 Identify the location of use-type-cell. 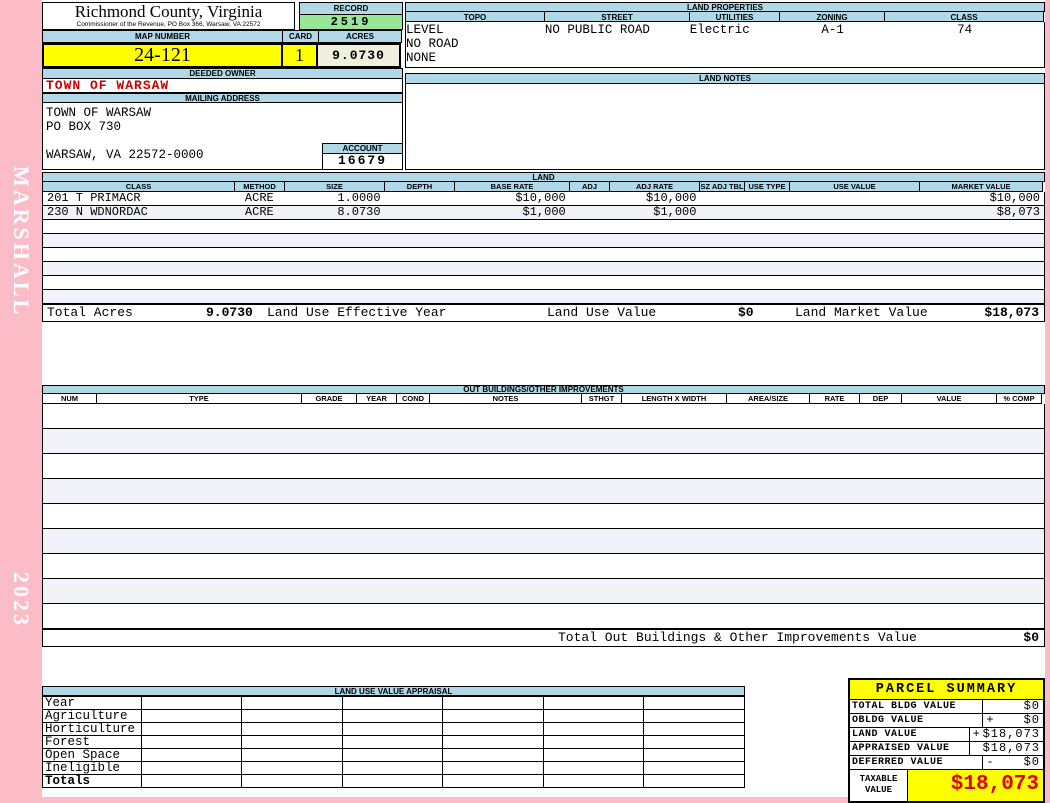
(769, 198).